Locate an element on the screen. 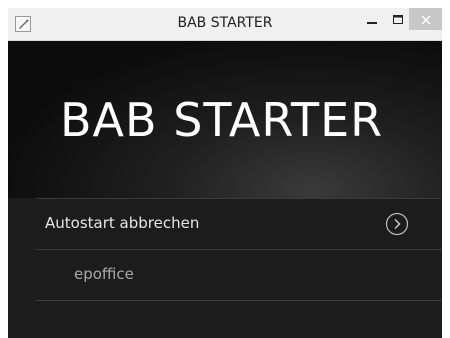  maximize-icon is located at coordinates (398, 19).